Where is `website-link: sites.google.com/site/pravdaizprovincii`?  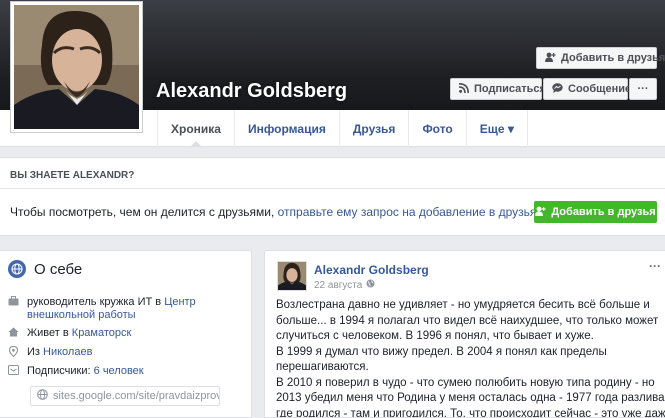 website-link: sites.google.com/site/pravdaizprovincii is located at coordinates (125, 396).